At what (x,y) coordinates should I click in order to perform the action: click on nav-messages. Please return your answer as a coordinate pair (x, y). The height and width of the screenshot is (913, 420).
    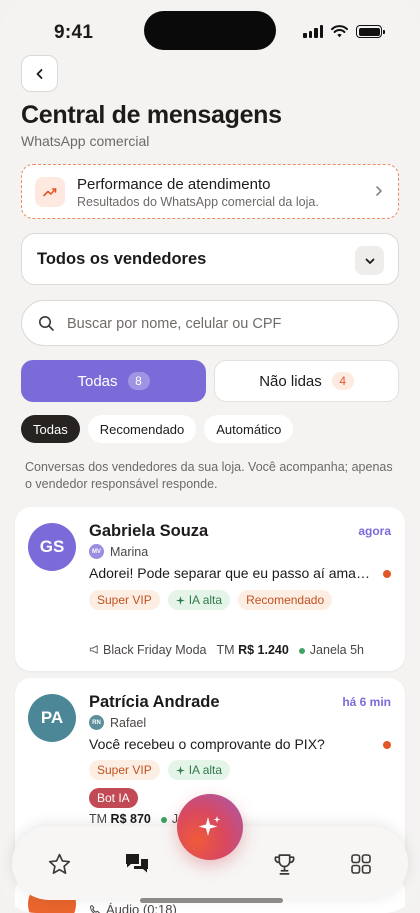
    Looking at the image, I should click on (137, 864).